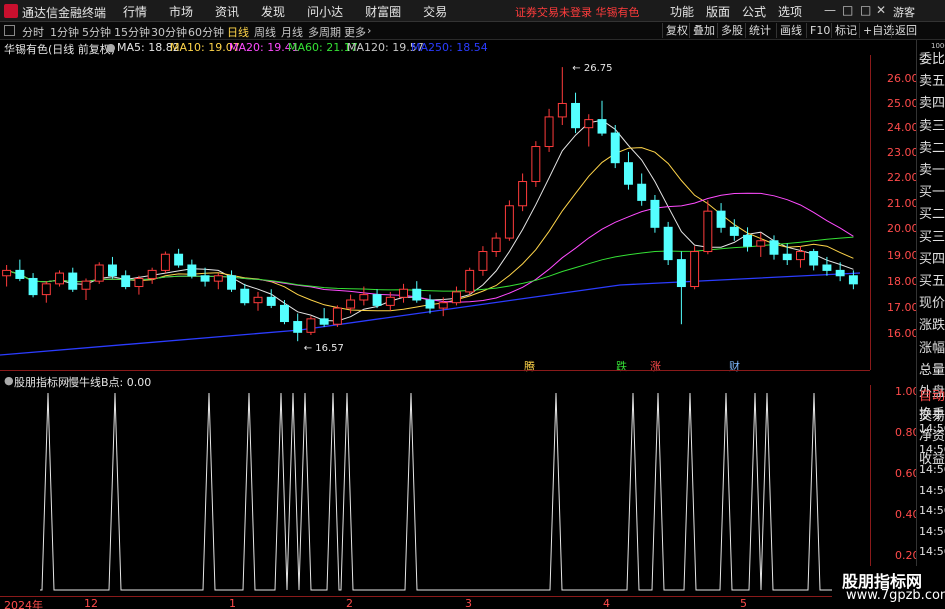  What do you see at coordinates (181, 11) in the screenshot?
I see `menu-item-market: 市场` at bounding box center [181, 11].